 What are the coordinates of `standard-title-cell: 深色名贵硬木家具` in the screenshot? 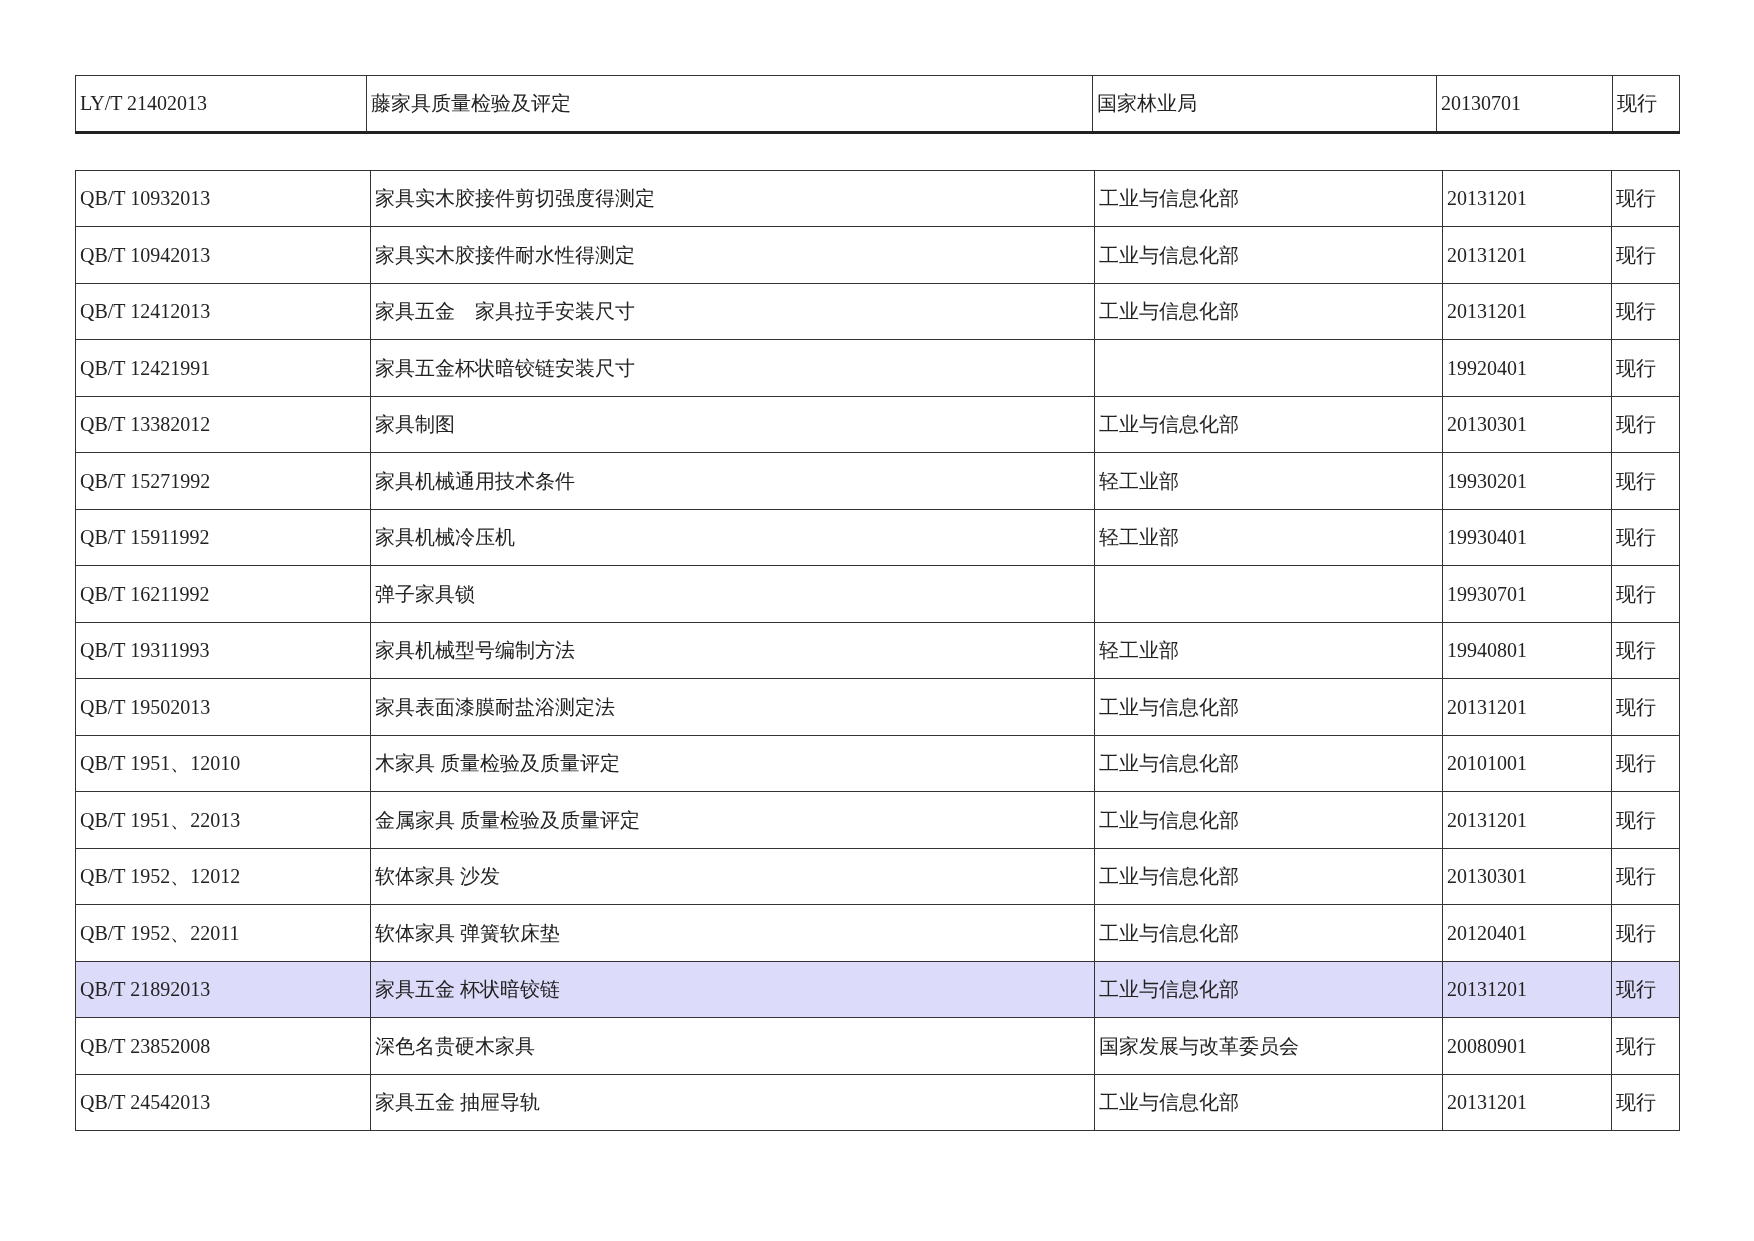 It's located at (455, 1045).